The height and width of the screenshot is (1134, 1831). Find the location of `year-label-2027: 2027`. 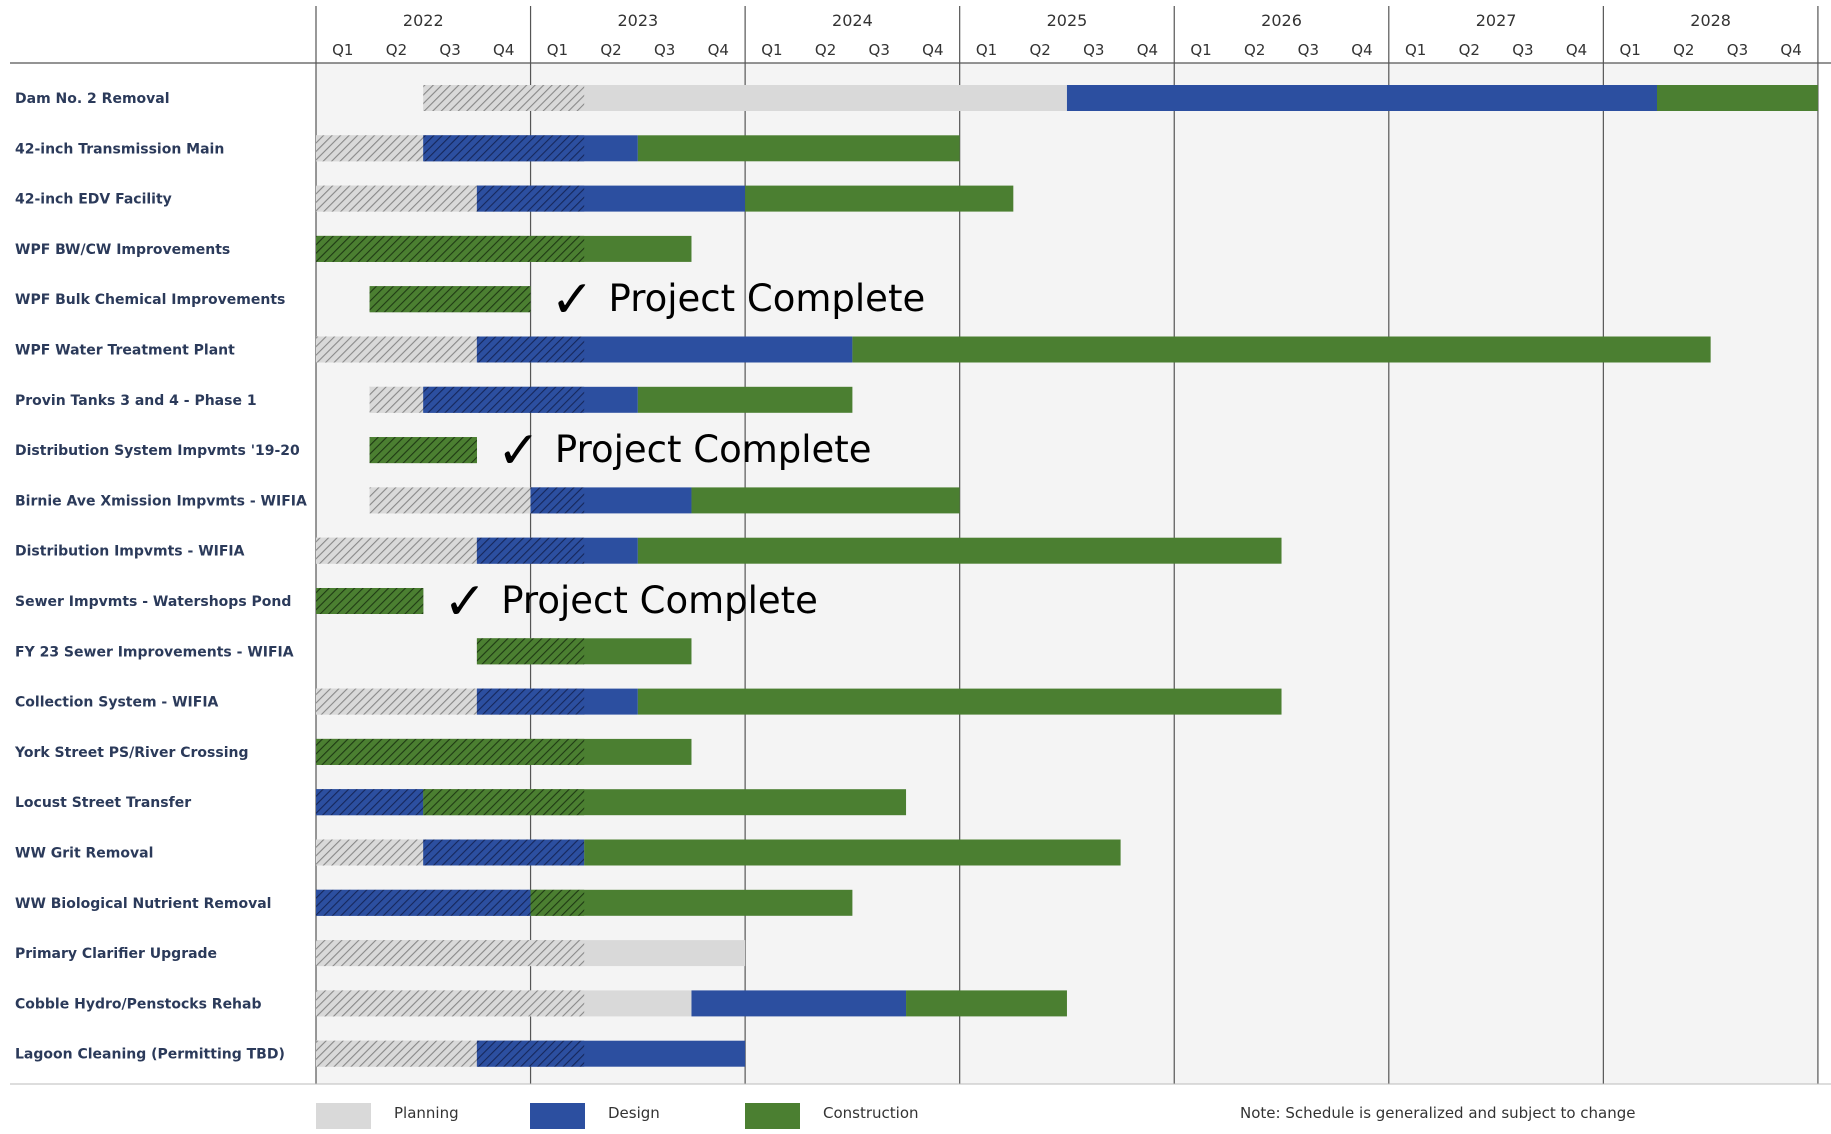

year-label-2027: 2027 is located at coordinates (1496, 20).